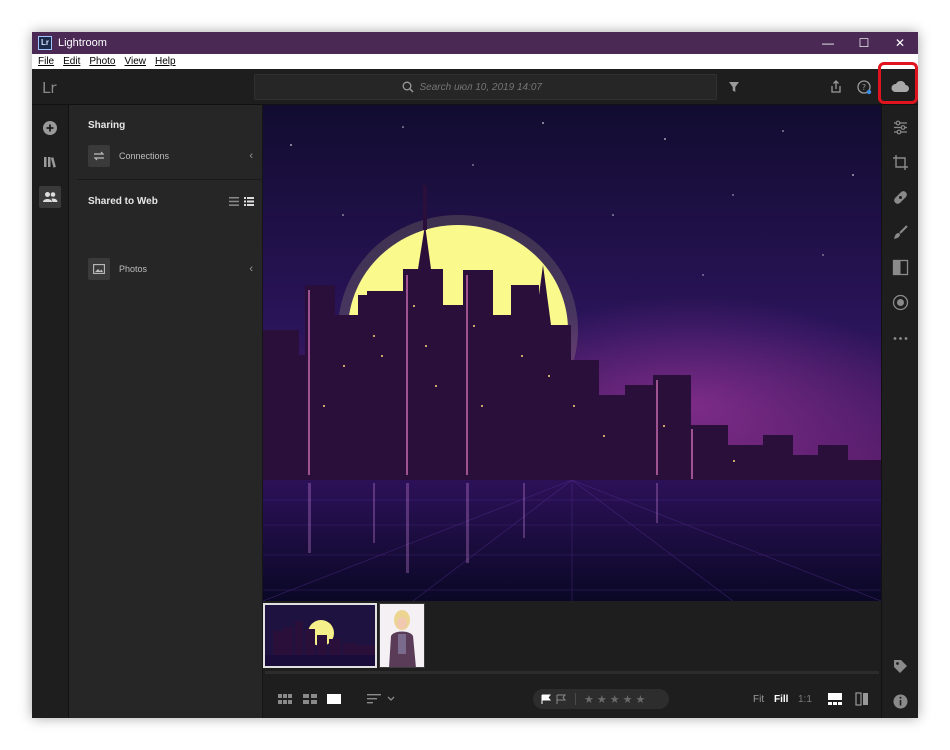  Describe the element at coordinates (320, 635) in the screenshot. I see `thumbnail-city` at that location.